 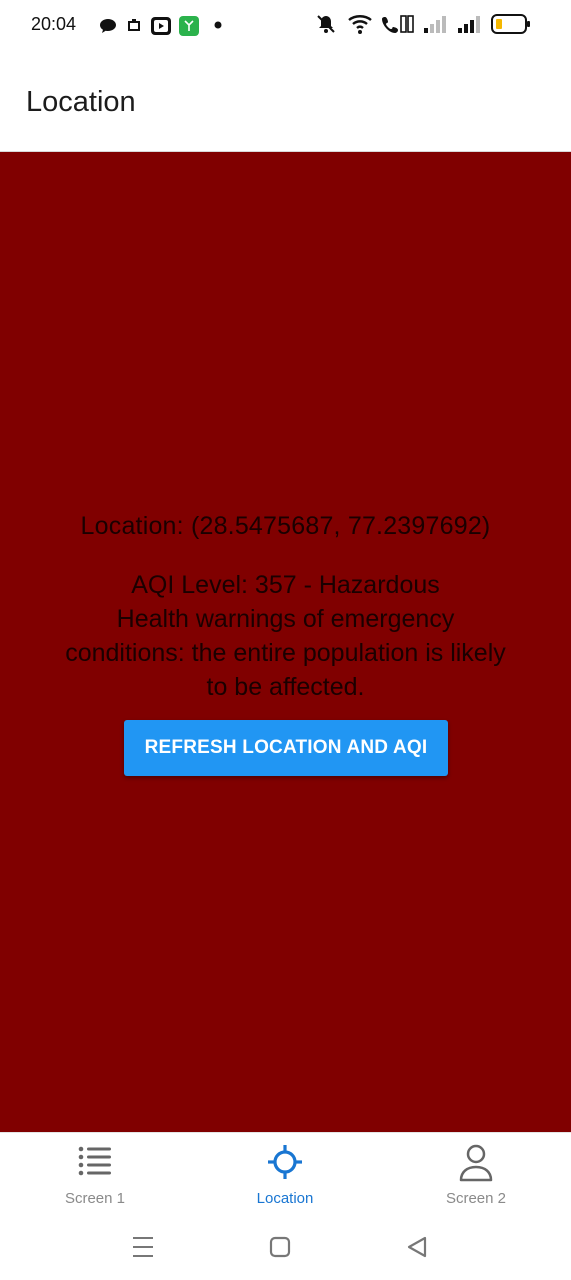 I want to click on list-icon, so click(x=94, y=1161).